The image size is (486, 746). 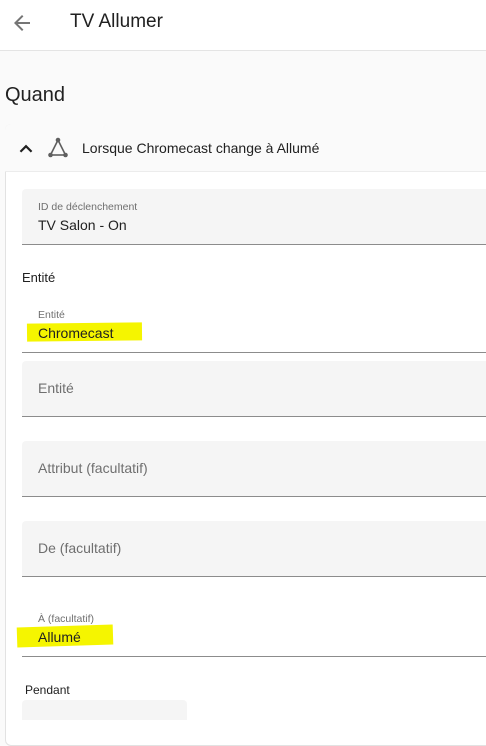 What do you see at coordinates (66, 619) in the screenshot?
I see `to-label: À (facultatif)` at bounding box center [66, 619].